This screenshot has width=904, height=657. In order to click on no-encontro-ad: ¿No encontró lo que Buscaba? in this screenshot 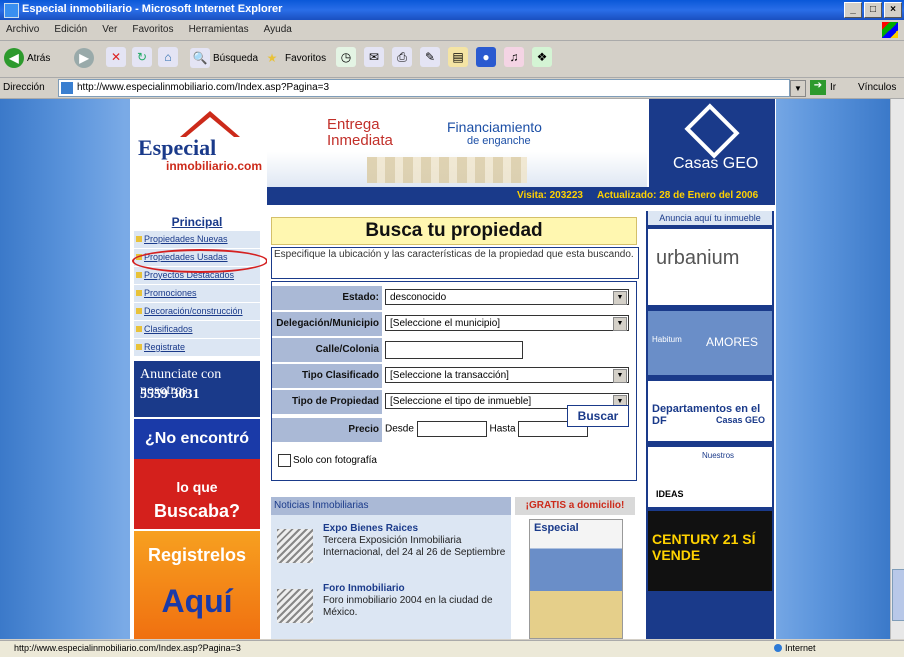, I will do `click(197, 474)`.